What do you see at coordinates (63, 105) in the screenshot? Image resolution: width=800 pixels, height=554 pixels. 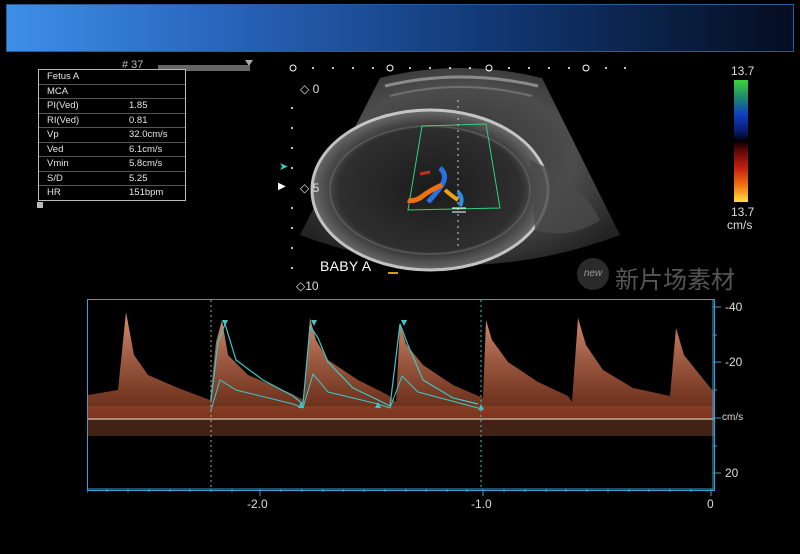 I see `meas-label: PI(Ved)` at bounding box center [63, 105].